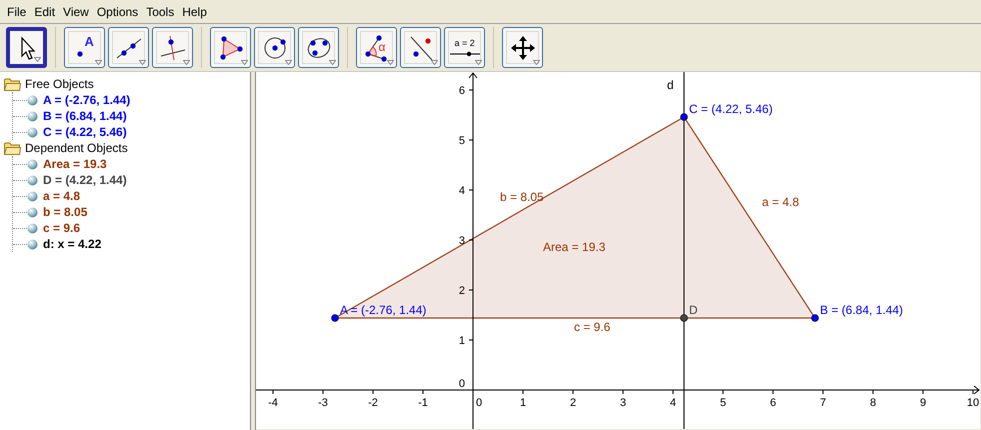 The height and width of the screenshot is (430, 981). Describe the element at coordinates (273, 403) in the screenshot. I see `tick-label: -4` at that location.